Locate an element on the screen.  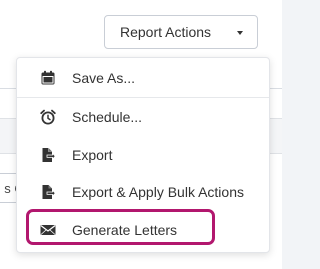
calendar-icon is located at coordinates (48, 78).